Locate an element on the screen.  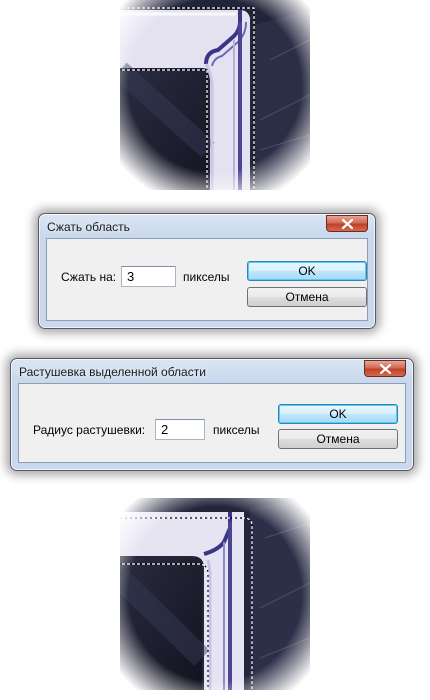
dialog-body: Сжать на: пикселы OK Отмена is located at coordinates (207, 279).